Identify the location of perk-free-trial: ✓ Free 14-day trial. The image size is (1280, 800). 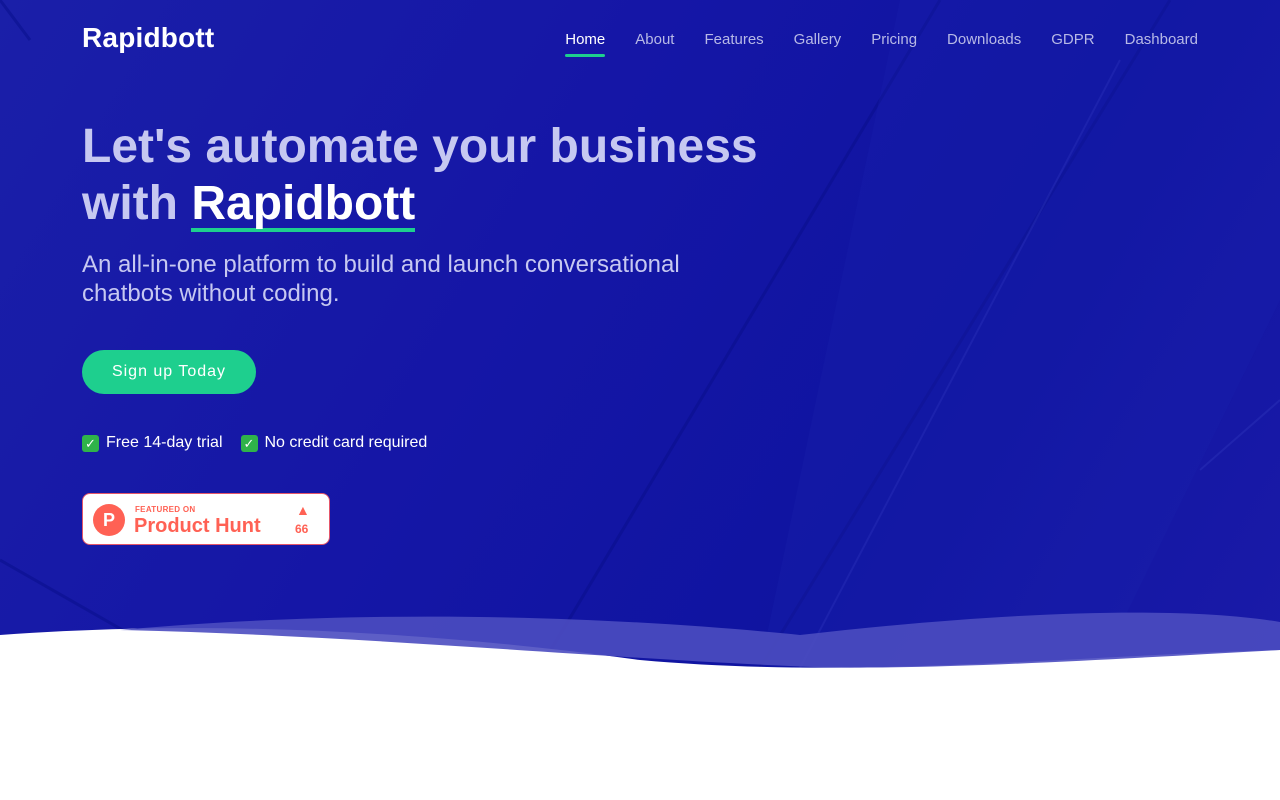
(152, 443).